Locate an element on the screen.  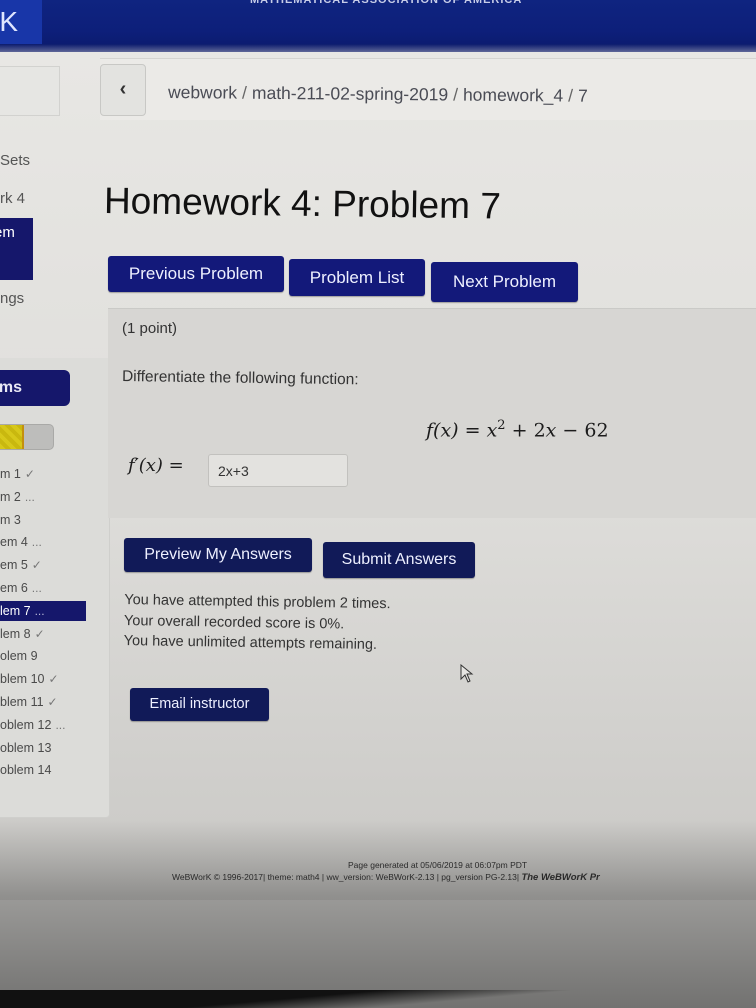
sidebar-problem-14: oblem 14 is located at coordinates (47, 770).